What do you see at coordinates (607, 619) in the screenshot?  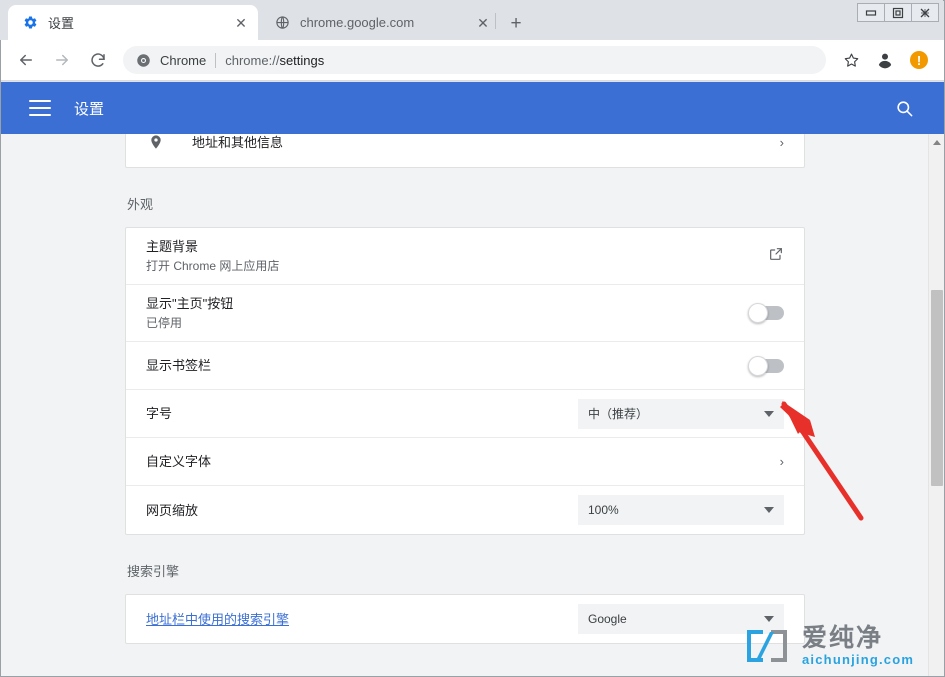 I see `select-value: Google` at bounding box center [607, 619].